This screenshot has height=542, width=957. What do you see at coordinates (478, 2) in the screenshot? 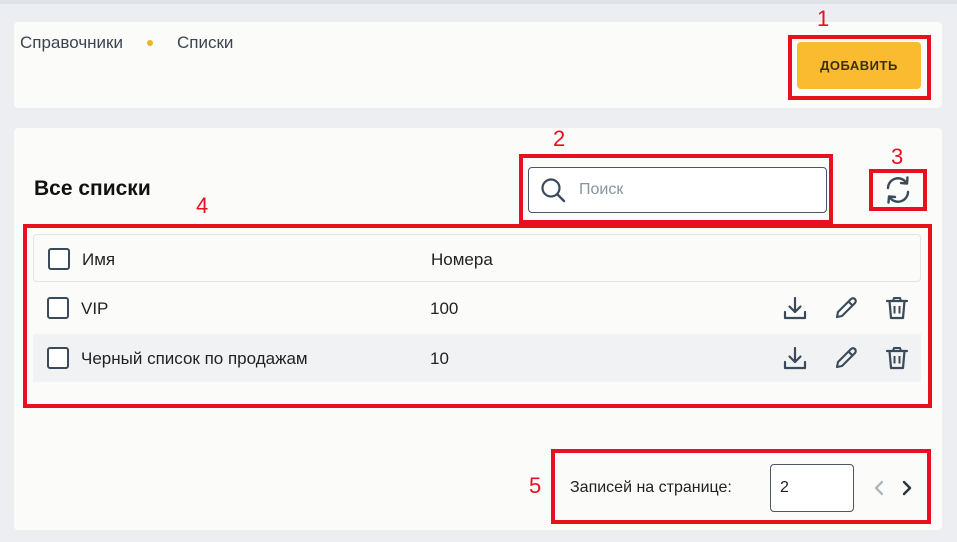
I see `top-divider` at bounding box center [478, 2].